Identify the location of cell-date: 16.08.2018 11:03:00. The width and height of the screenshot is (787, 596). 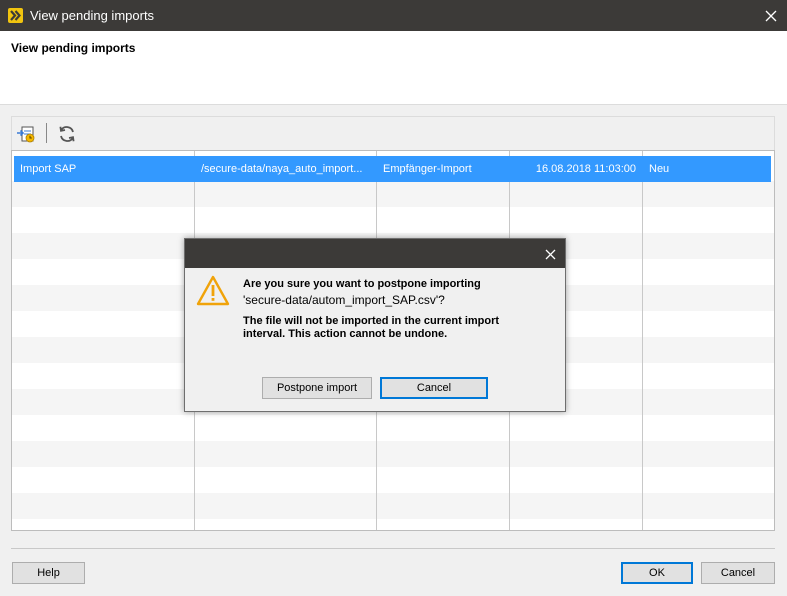
(585, 169).